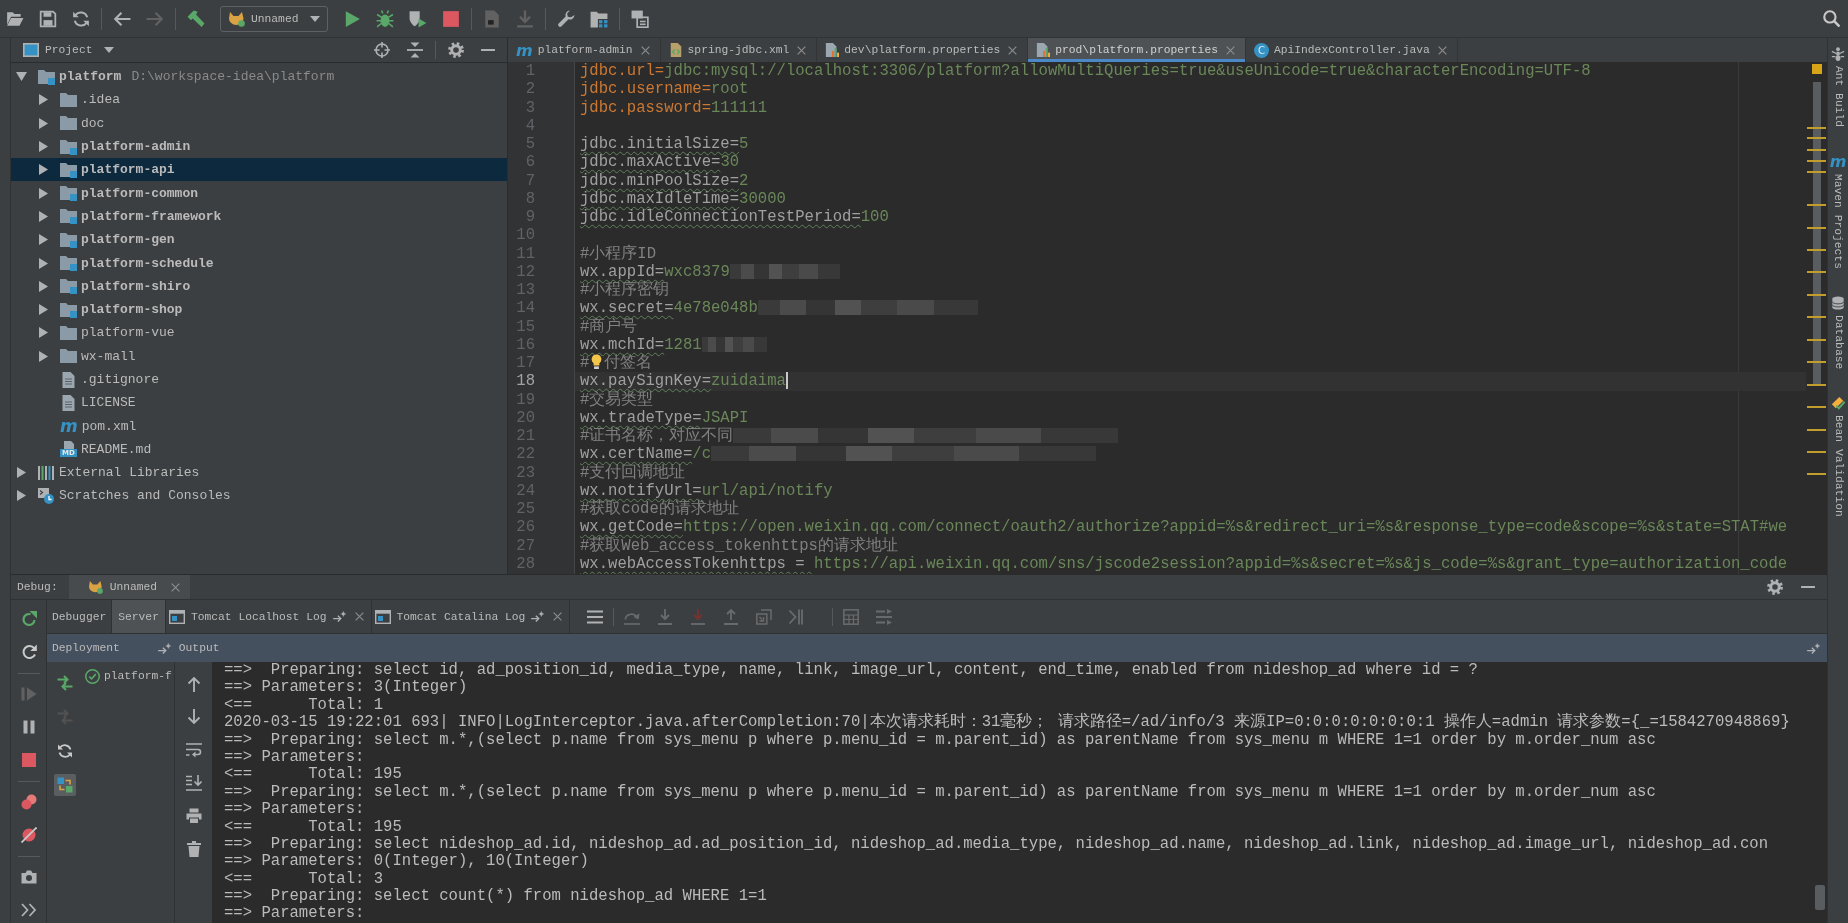  I want to click on camera-icon, so click(28, 877).